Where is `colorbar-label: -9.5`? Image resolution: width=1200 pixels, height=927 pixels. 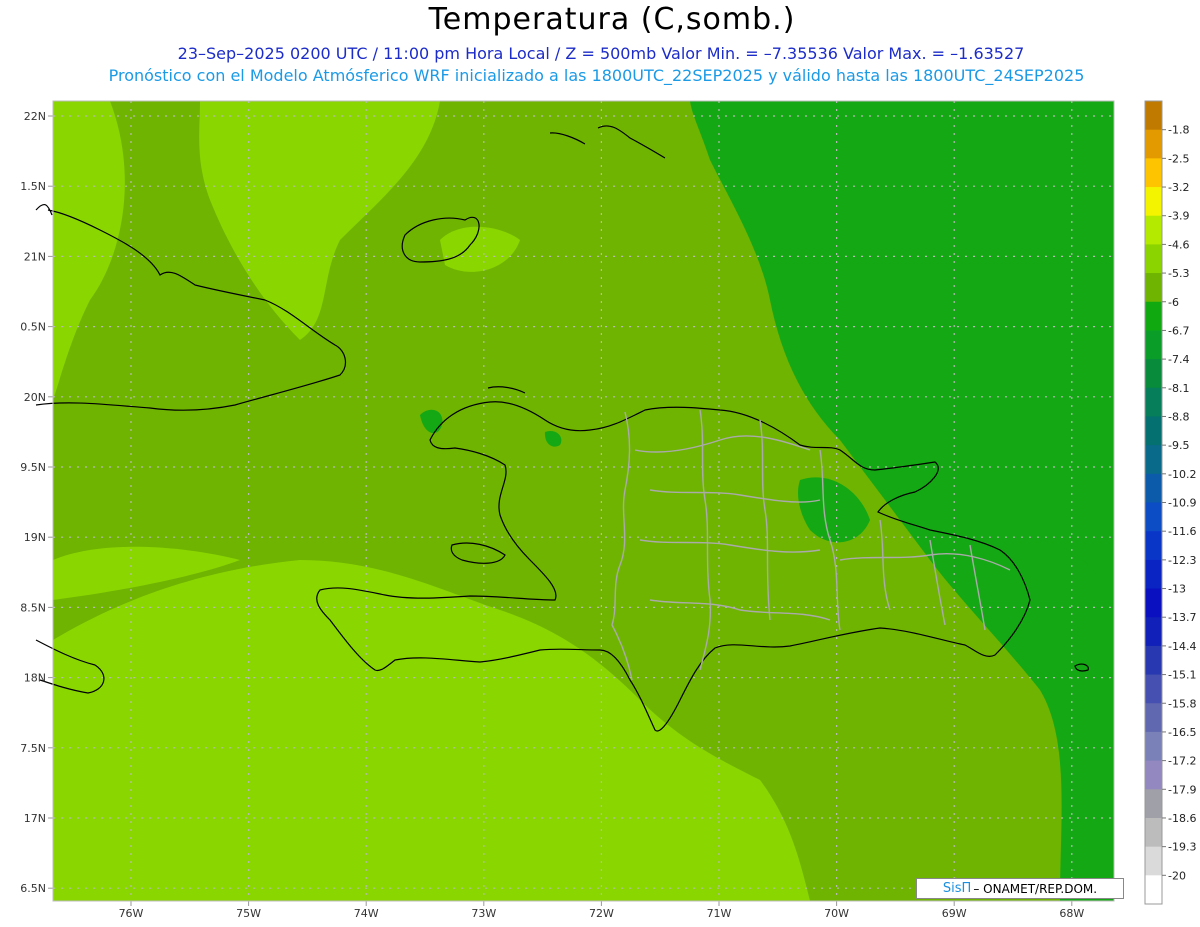
colorbar-label: -9.5 is located at coordinates (1178, 445).